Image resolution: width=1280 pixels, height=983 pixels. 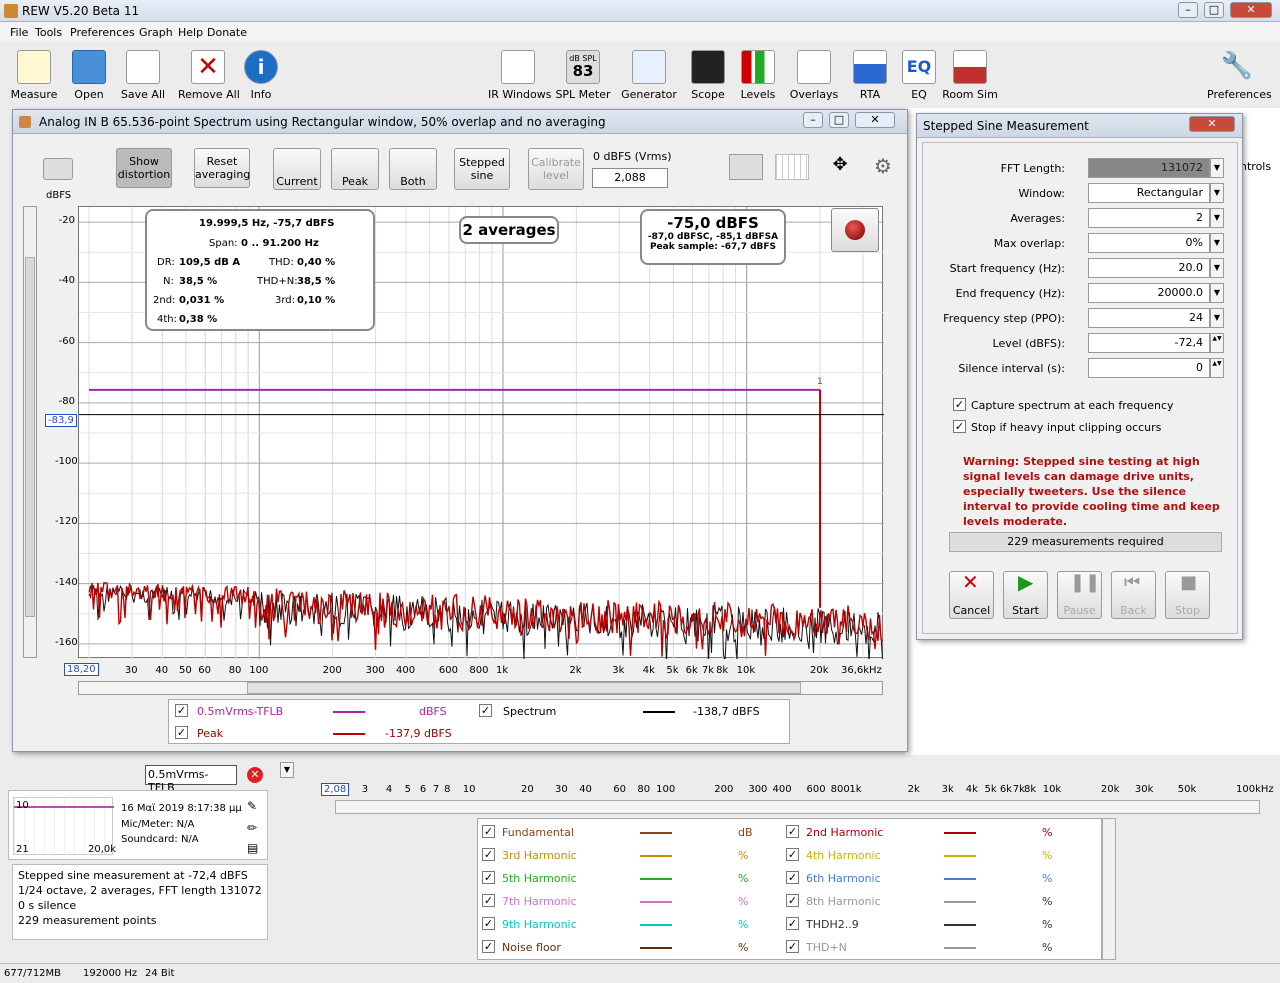 What do you see at coordinates (1025, 595) in the screenshot?
I see `start-button: Start ▶` at bounding box center [1025, 595].